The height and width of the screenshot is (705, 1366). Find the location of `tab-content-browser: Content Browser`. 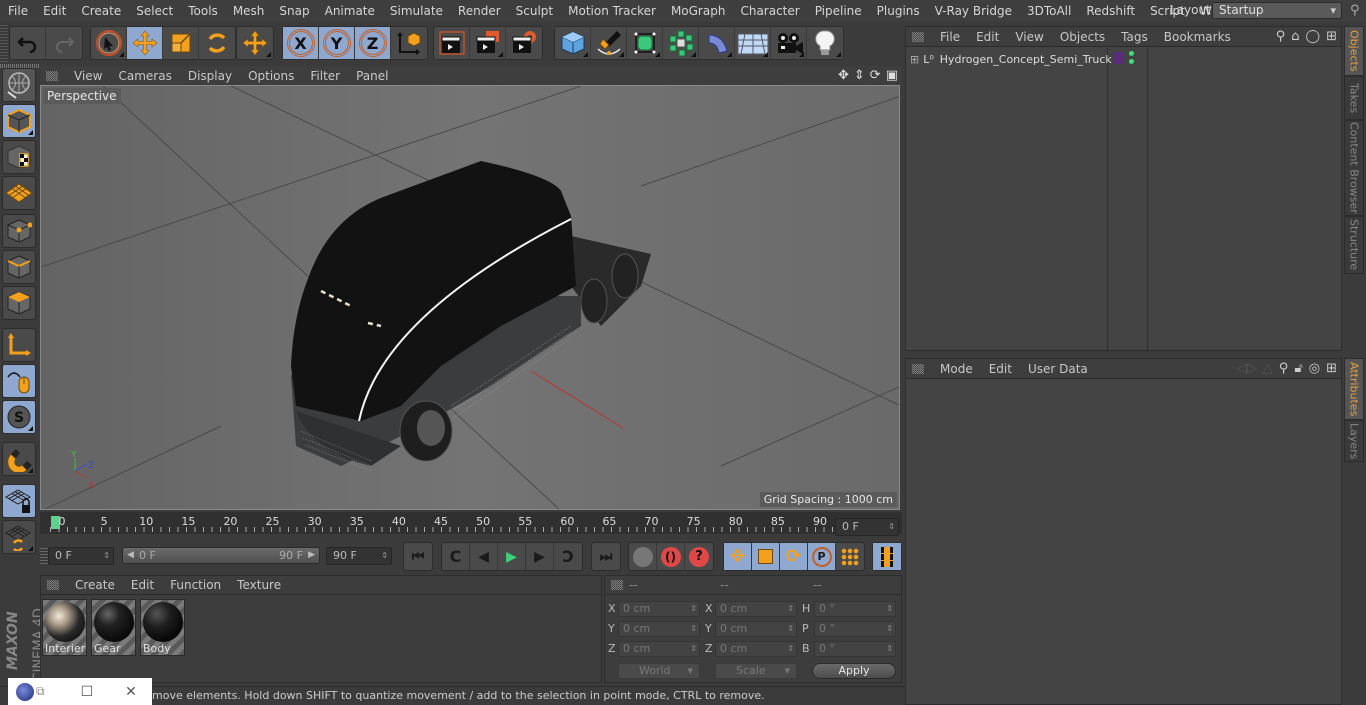

tab-content-browser: Content Browser is located at coordinates (1354, 168).